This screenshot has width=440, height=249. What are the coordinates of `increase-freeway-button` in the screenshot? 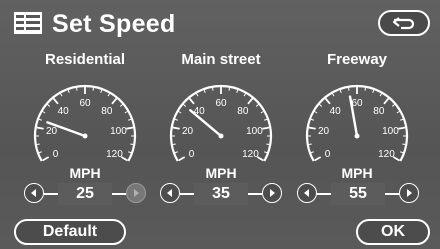 It's located at (409, 193).